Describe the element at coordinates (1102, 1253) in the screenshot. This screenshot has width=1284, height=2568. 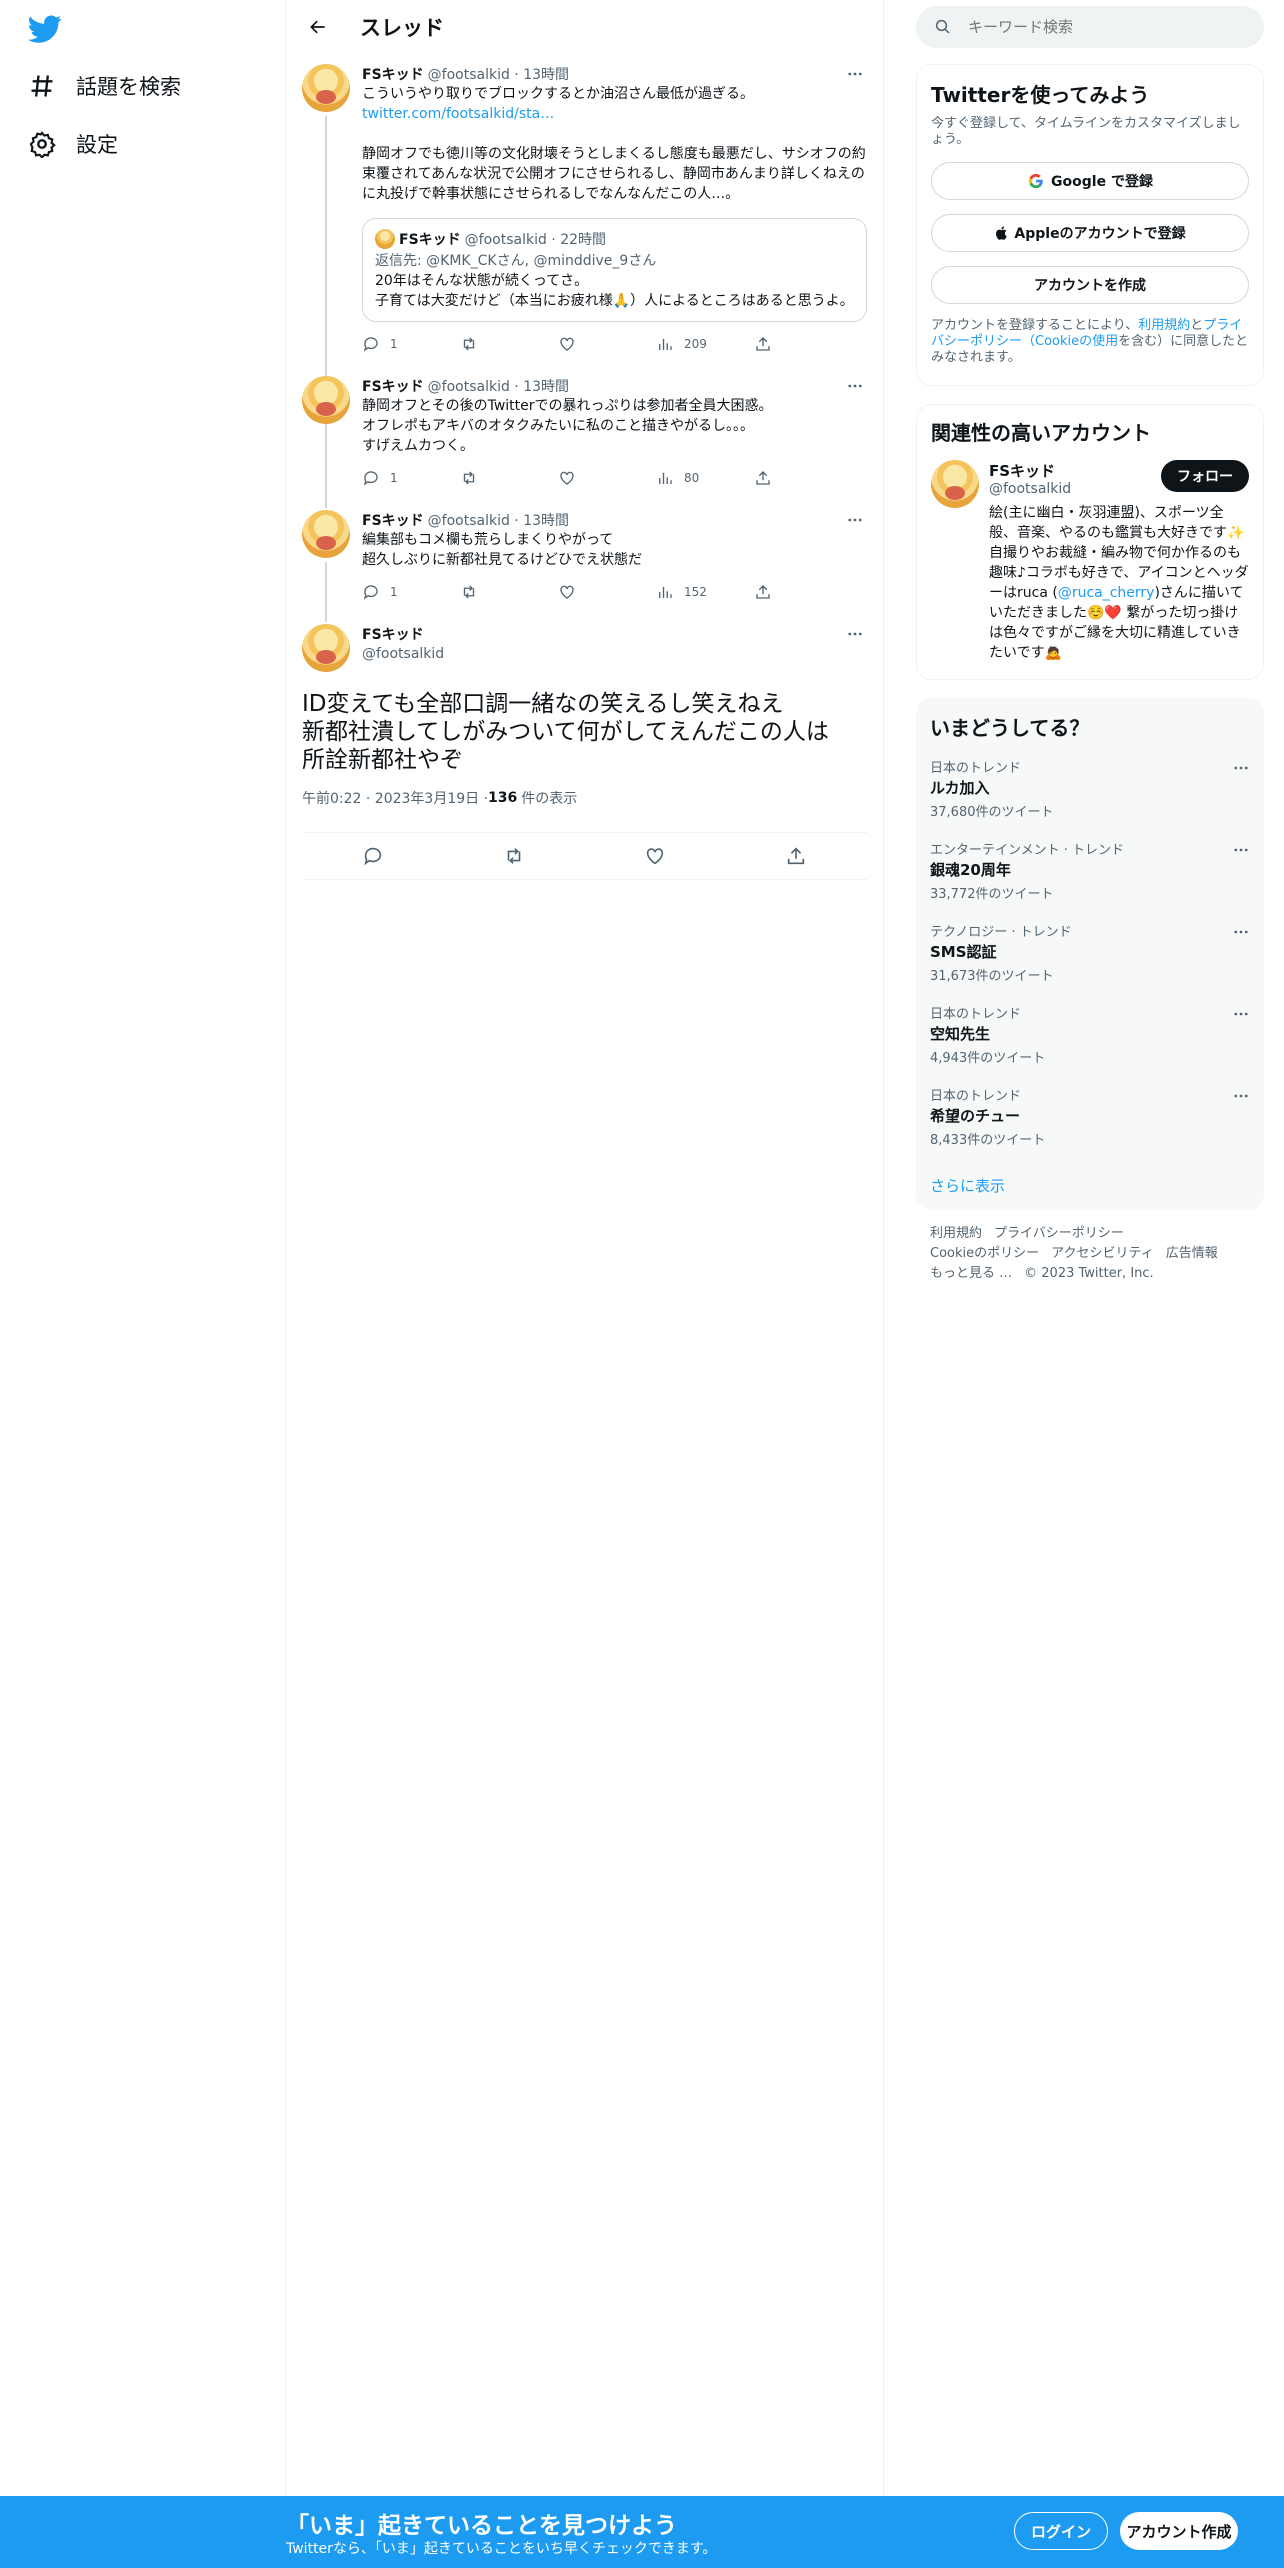
I see `footer-accessibility-link: アクセシビリティ` at that location.